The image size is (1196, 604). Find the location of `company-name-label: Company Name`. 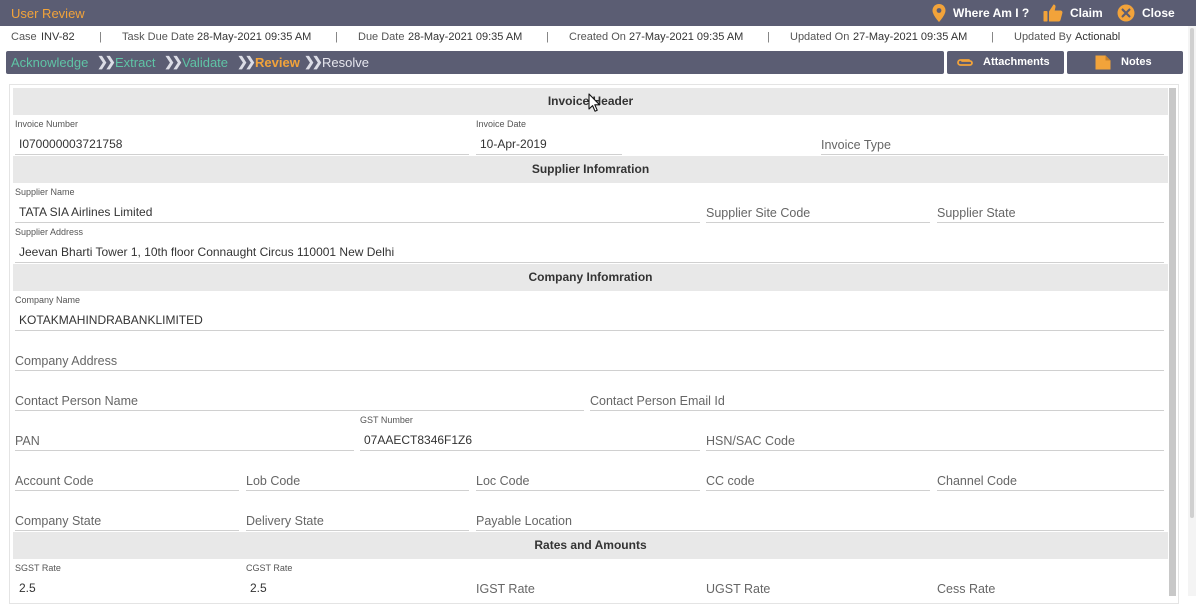

company-name-label: Company Name is located at coordinates (48, 300).